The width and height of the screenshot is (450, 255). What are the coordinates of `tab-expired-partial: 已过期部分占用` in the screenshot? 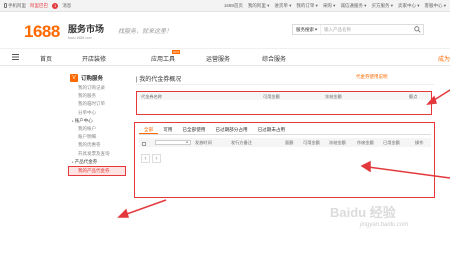 It's located at (231, 130).